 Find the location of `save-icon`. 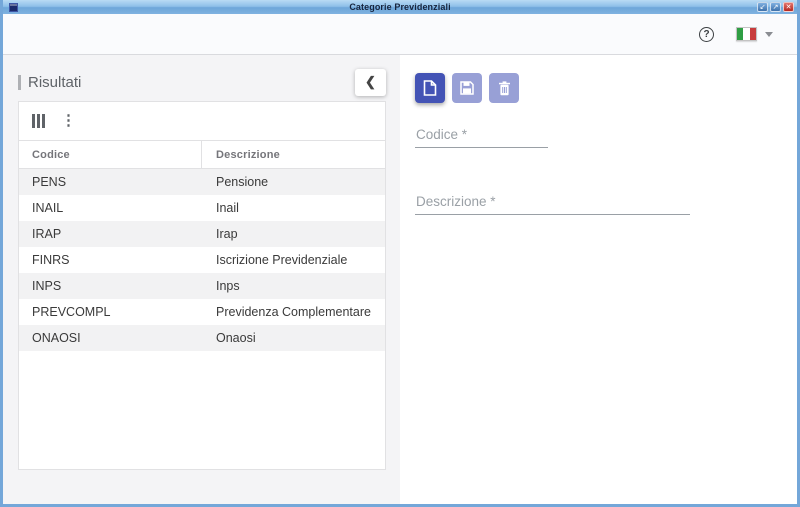

save-icon is located at coordinates (467, 88).